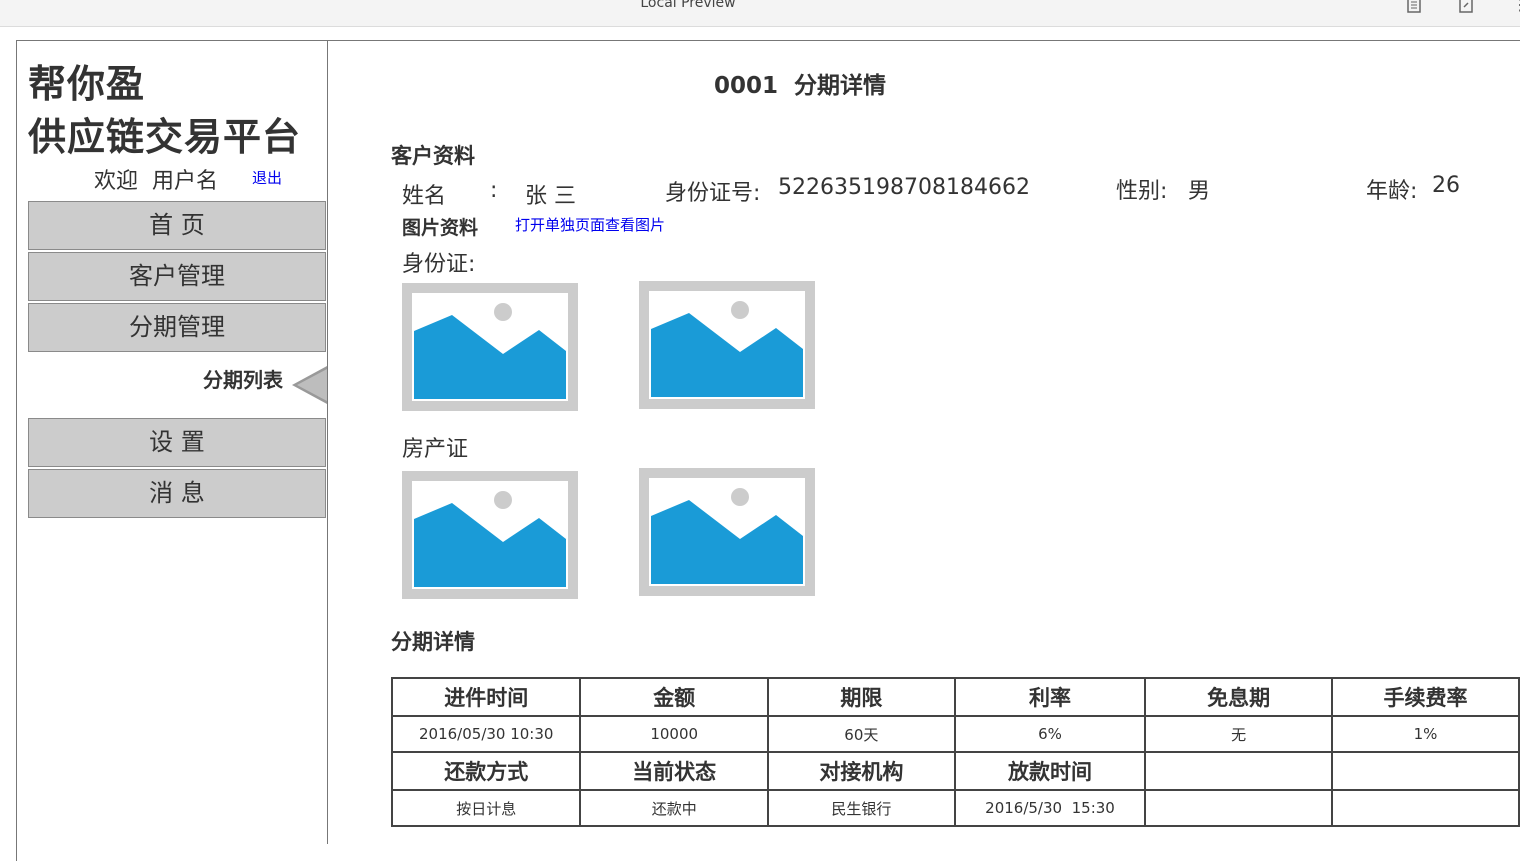 This screenshot has width=1520, height=861. What do you see at coordinates (1239, 697) in the screenshot?
I see `table-header-cell: 免息期` at bounding box center [1239, 697].